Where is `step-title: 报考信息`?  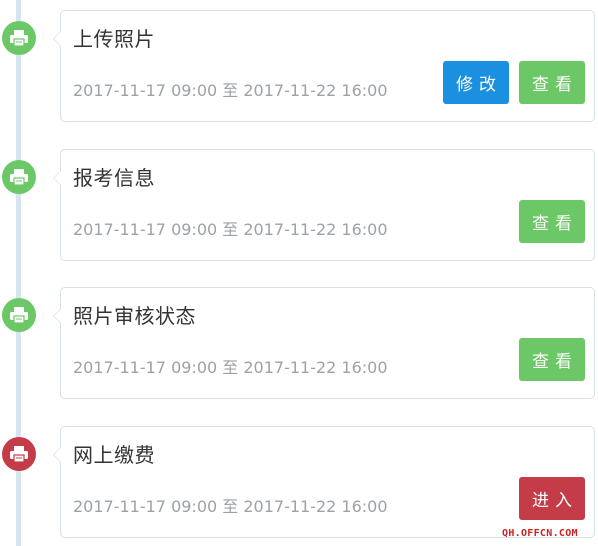
step-title: 报考信息 is located at coordinates (114, 178).